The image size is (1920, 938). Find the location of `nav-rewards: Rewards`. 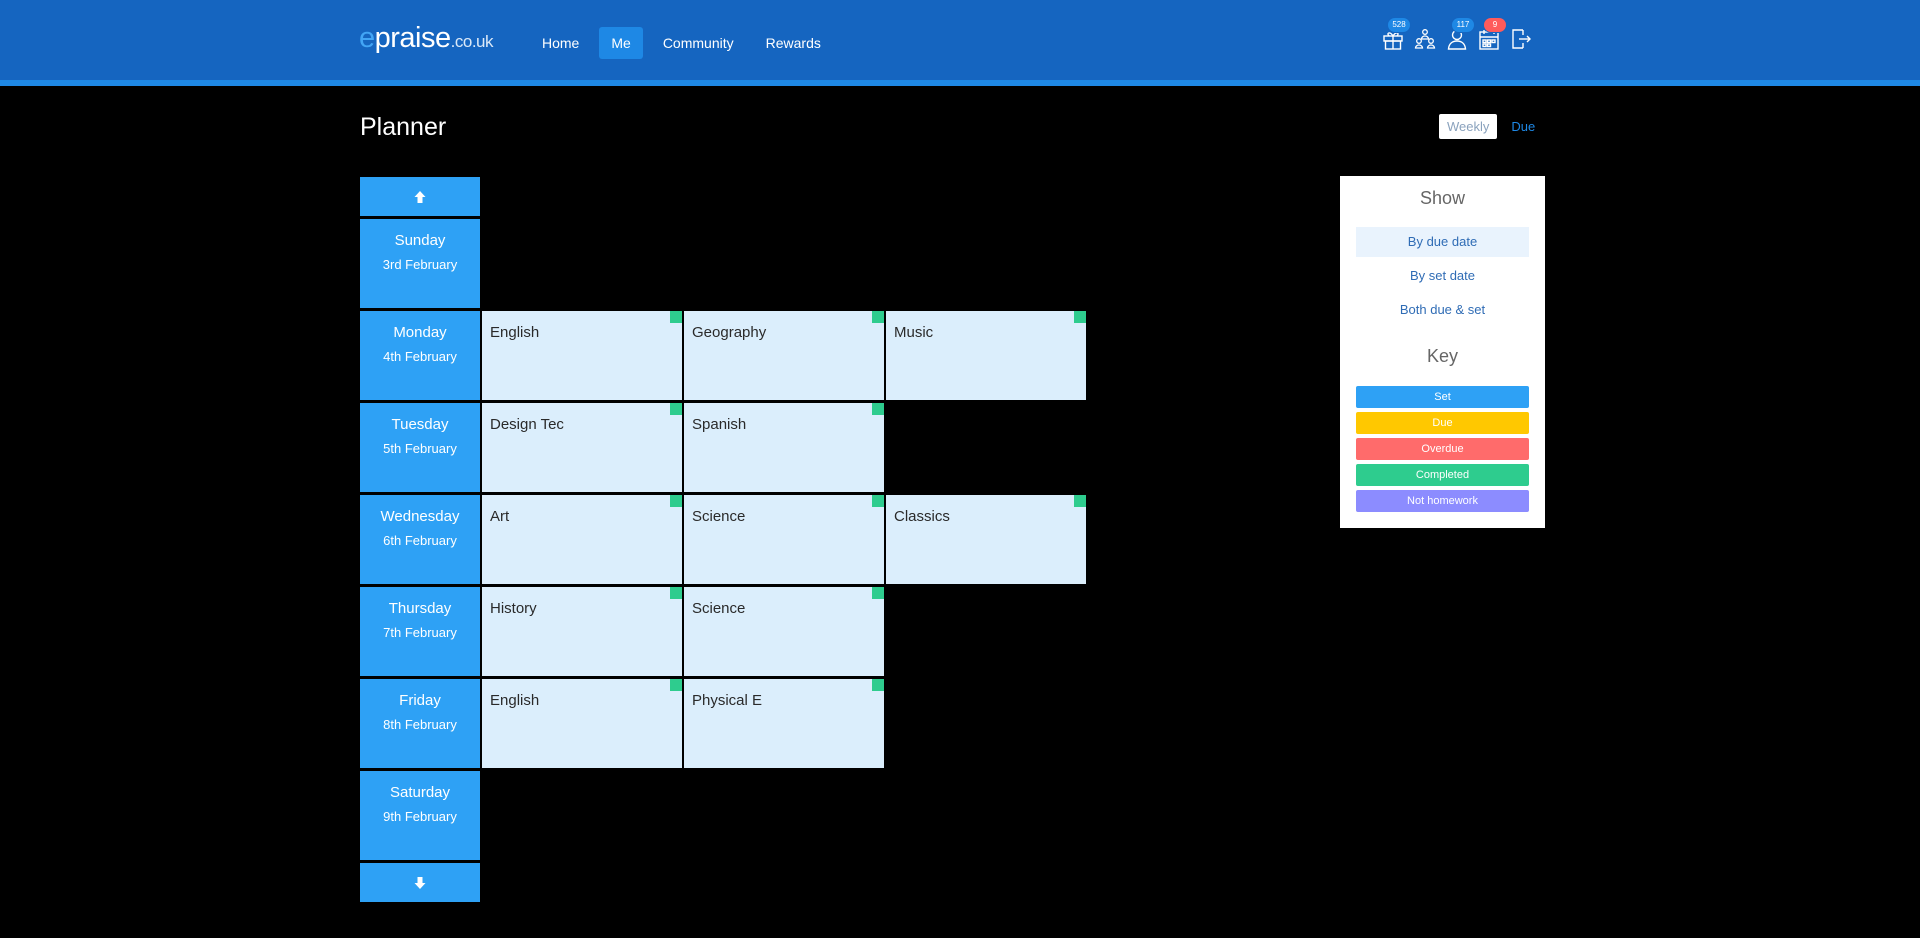

nav-rewards: Rewards is located at coordinates (793, 43).